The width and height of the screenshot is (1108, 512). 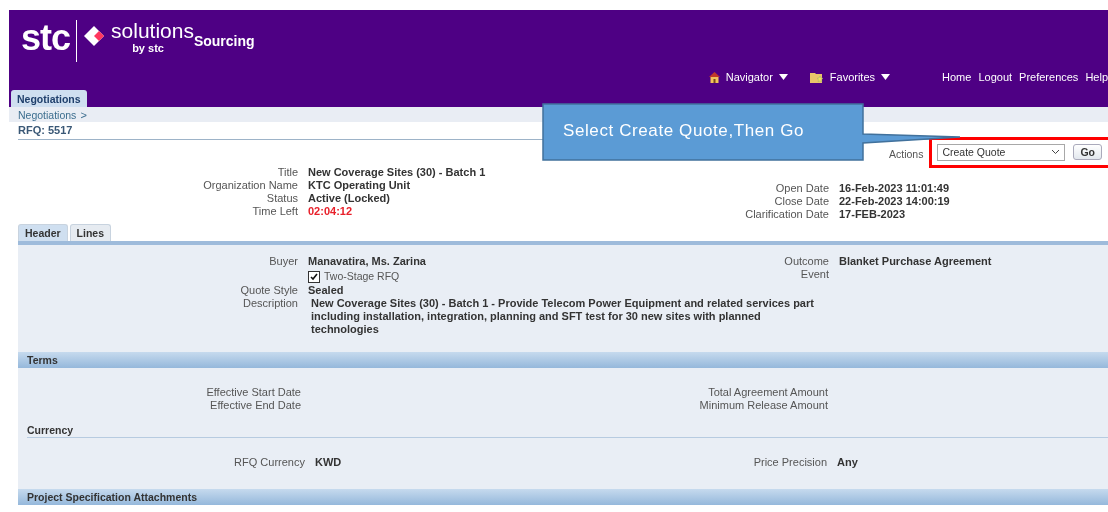 What do you see at coordinates (1049, 77) in the screenshot?
I see `global-link: Preferences` at bounding box center [1049, 77].